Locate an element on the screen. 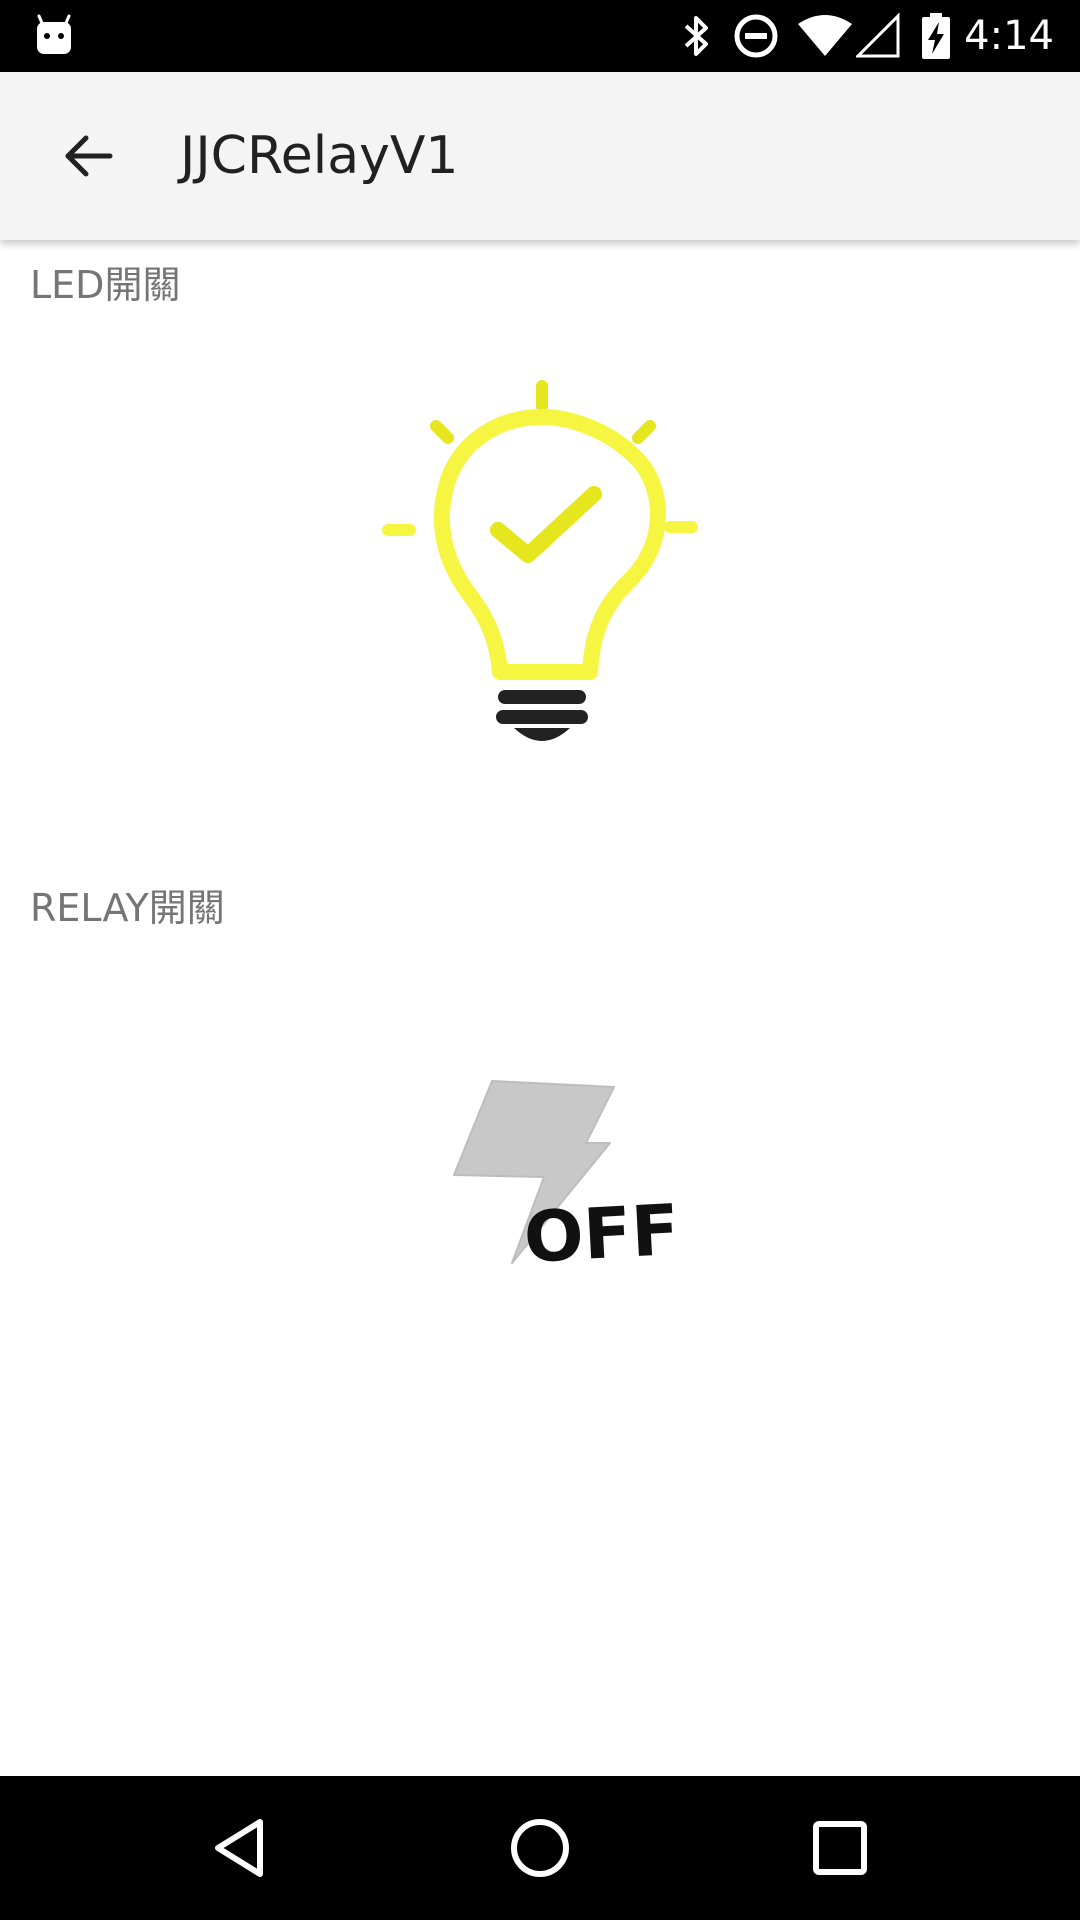 Image resolution: width=1080 pixels, height=1920 pixels. battery-charging-icon is located at coordinates (936, 36).